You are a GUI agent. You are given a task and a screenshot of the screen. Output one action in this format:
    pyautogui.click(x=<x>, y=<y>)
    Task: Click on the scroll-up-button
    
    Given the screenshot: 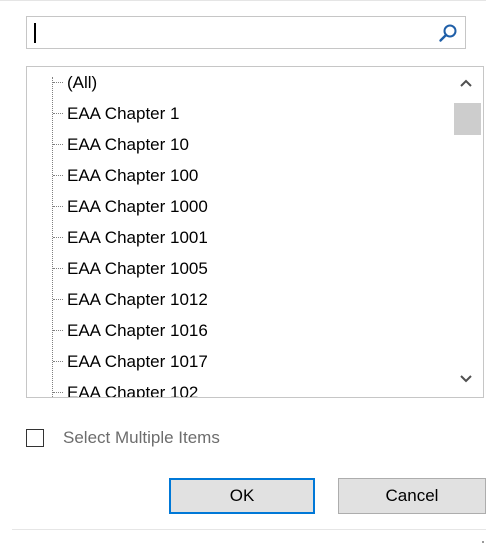 What is the action you would take?
    pyautogui.click(x=466, y=84)
    